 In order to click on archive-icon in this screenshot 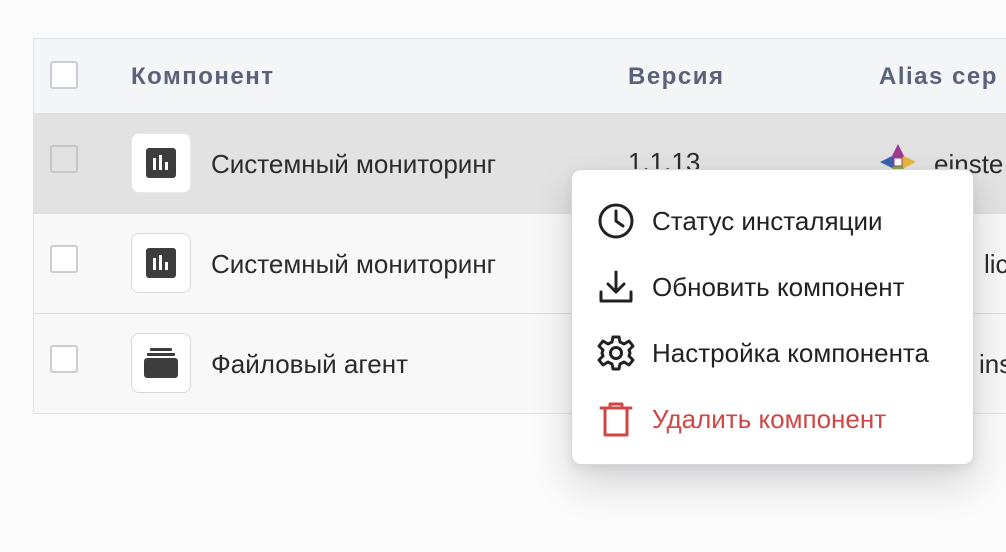, I will do `click(161, 363)`.